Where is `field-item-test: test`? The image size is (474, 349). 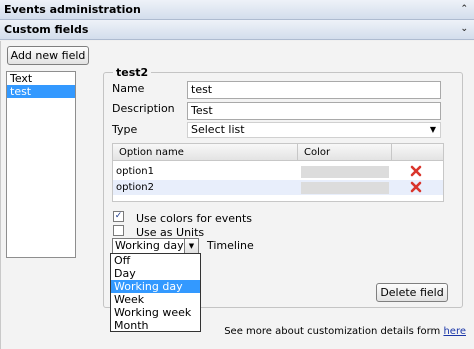
field-item-test: test is located at coordinates (41, 91).